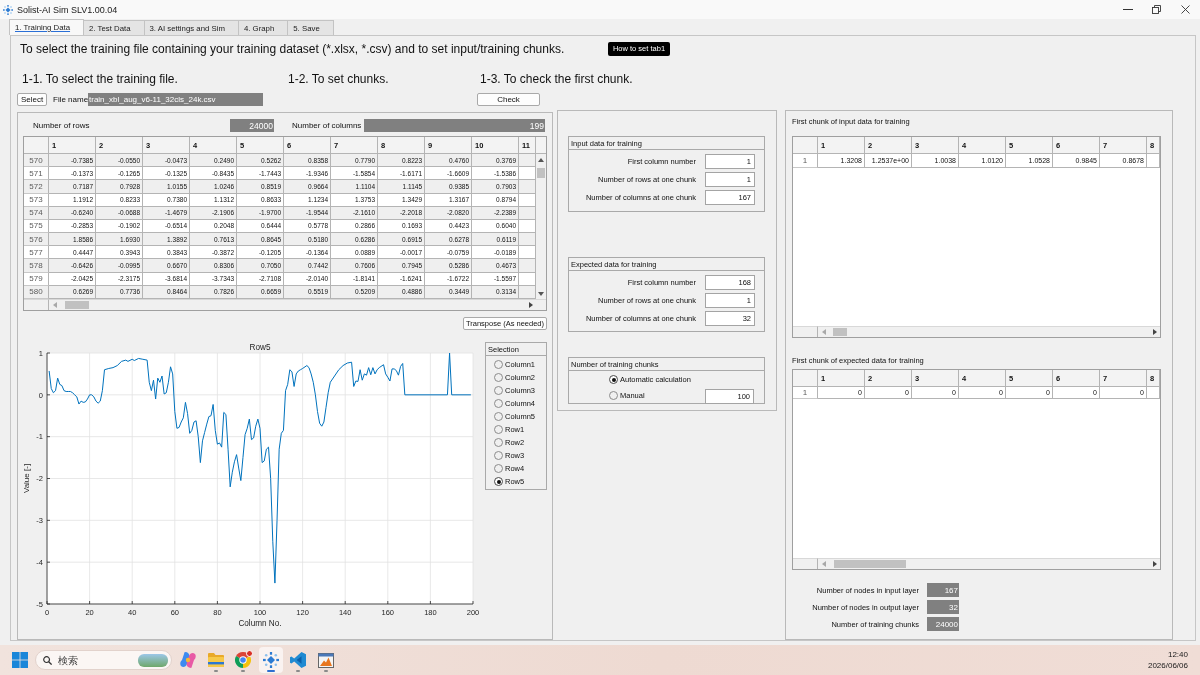 The image size is (1200, 675). I want to click on clock-time: 12:40, so click(1177, 654).